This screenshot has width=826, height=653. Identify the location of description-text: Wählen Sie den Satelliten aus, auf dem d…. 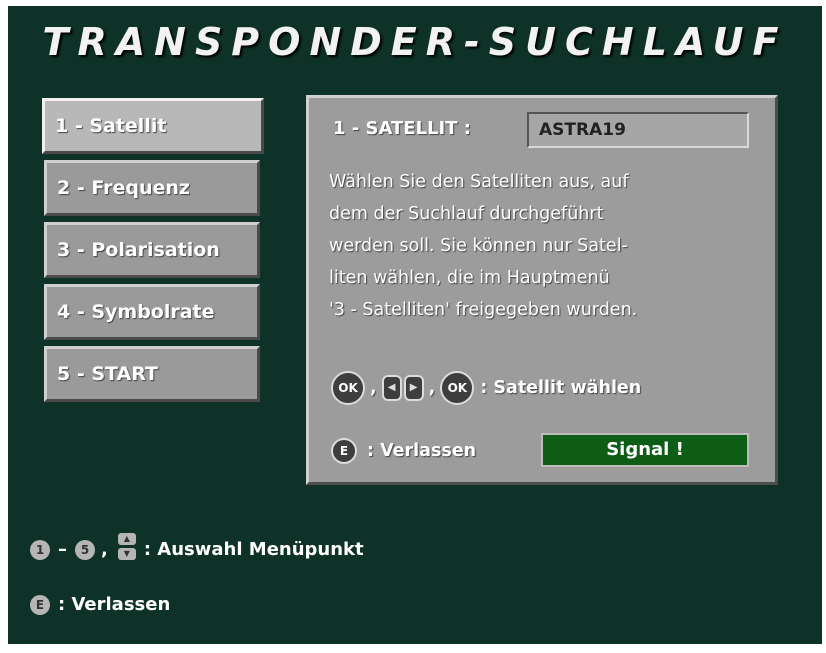
(549, 246).